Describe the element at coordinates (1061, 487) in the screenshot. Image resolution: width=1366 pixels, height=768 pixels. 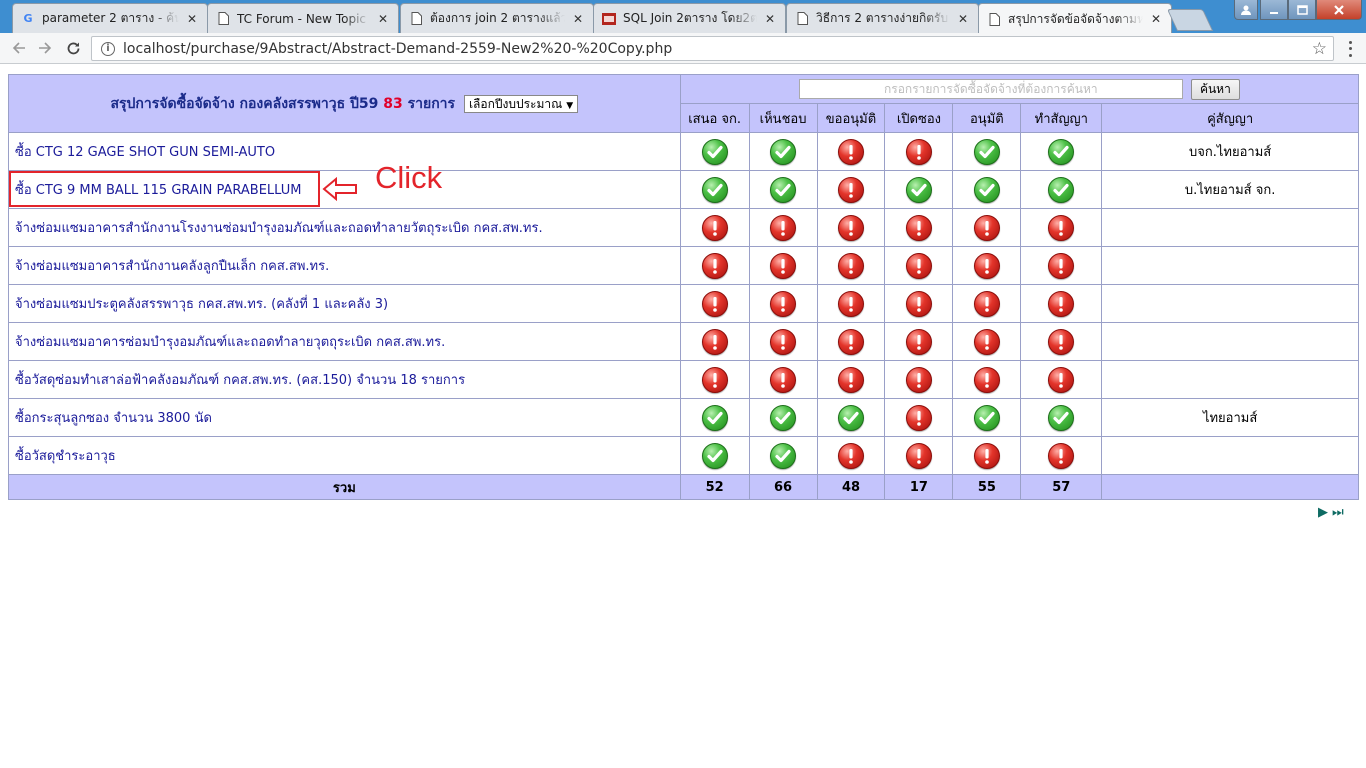
I see `total-value: 57` at that location.